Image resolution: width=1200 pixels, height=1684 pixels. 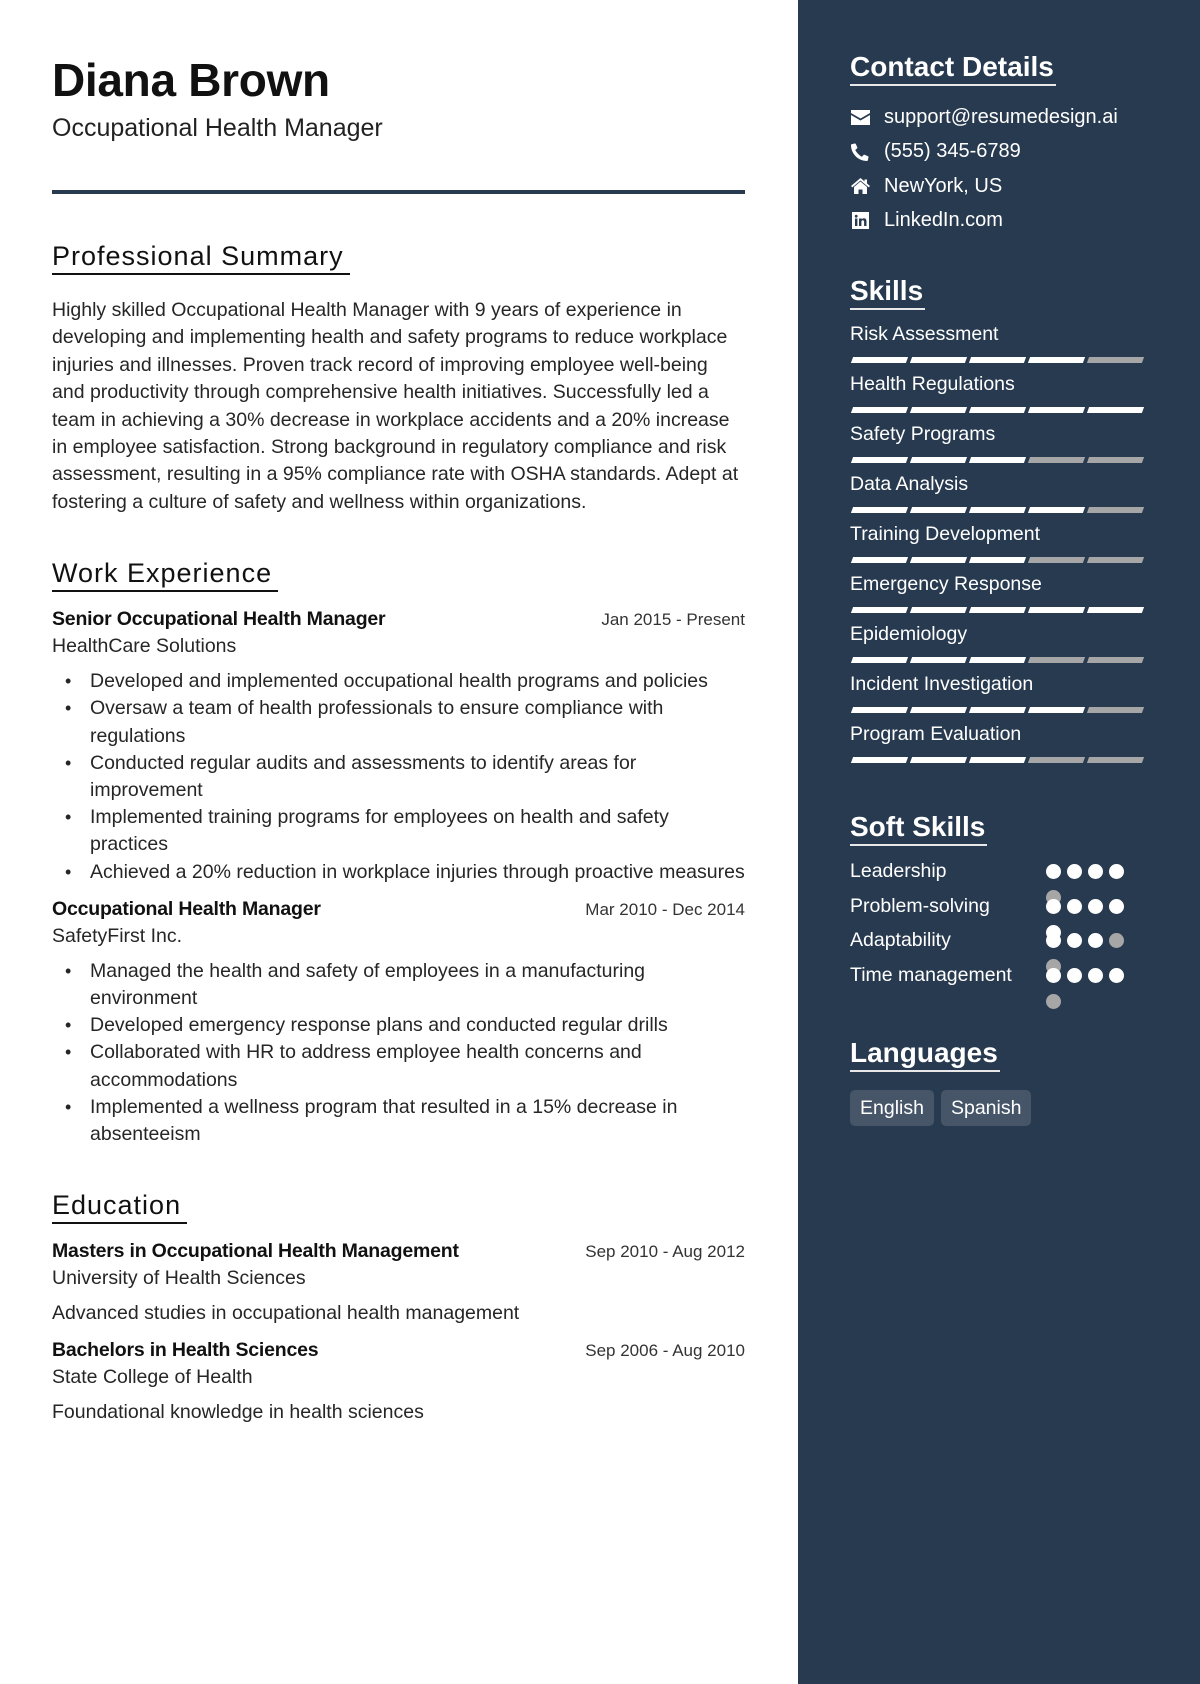 What do you see at coordinates (999, 916) in the screenshot?
I see `soft-skill-item: Problem-solving` at bounding box center [999, 916].